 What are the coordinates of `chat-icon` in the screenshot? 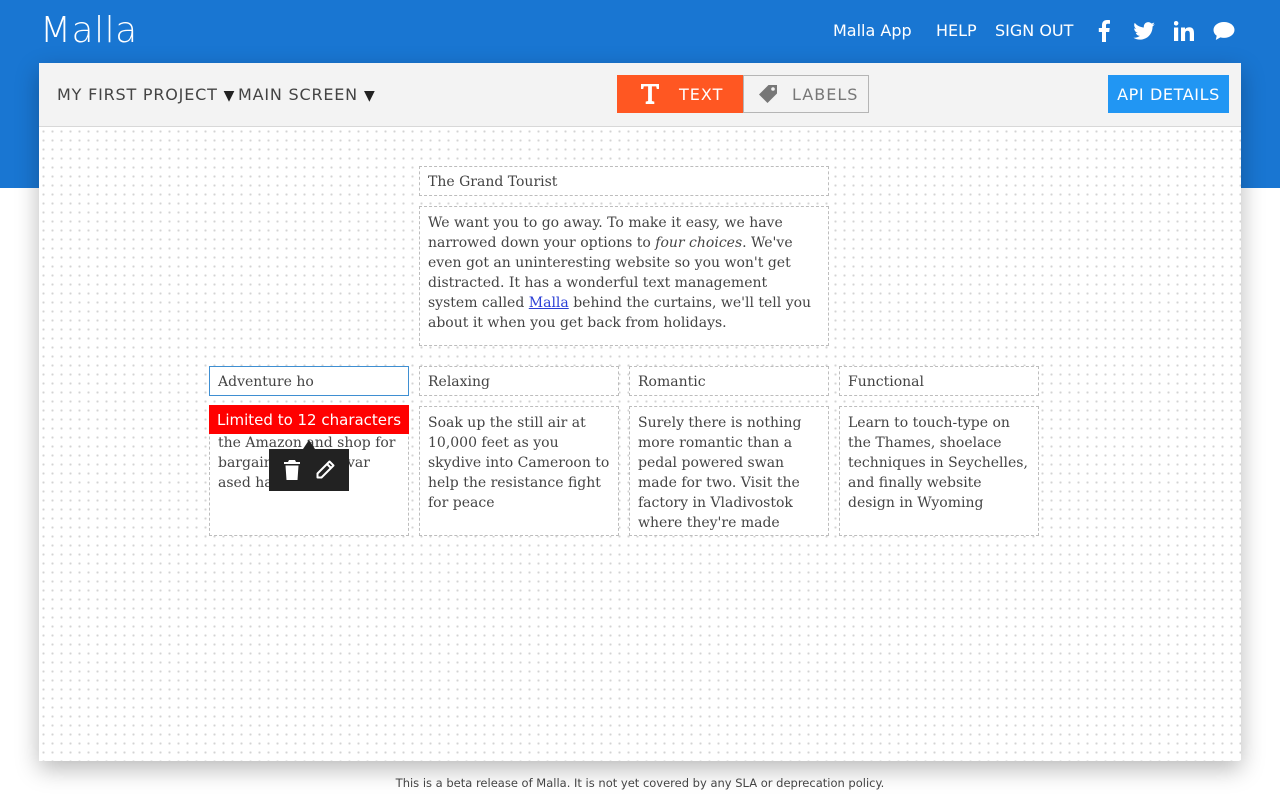 It's located at (1224, 31).